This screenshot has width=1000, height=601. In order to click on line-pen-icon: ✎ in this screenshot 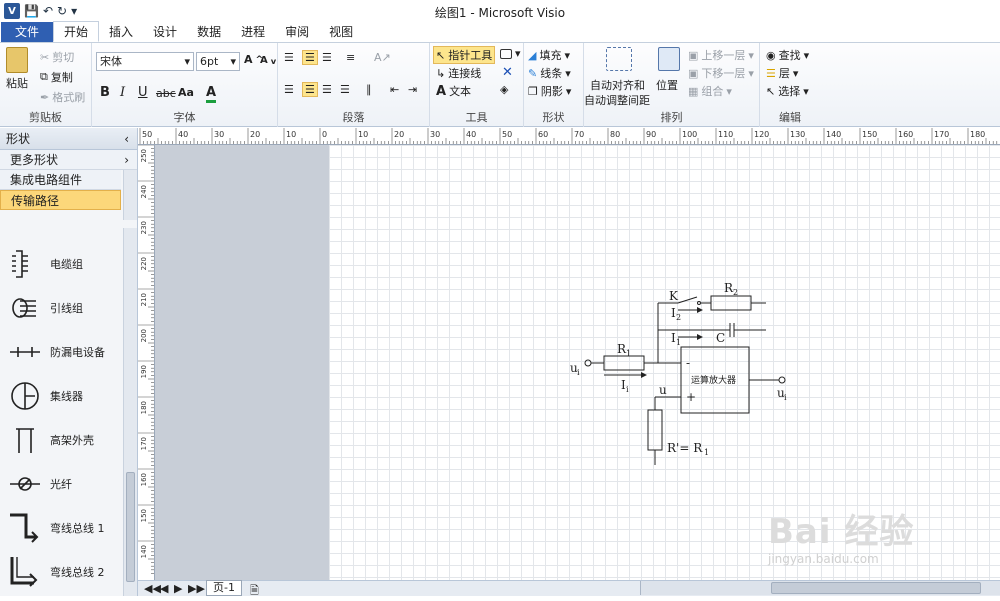, I will do `click(533, 73)`.